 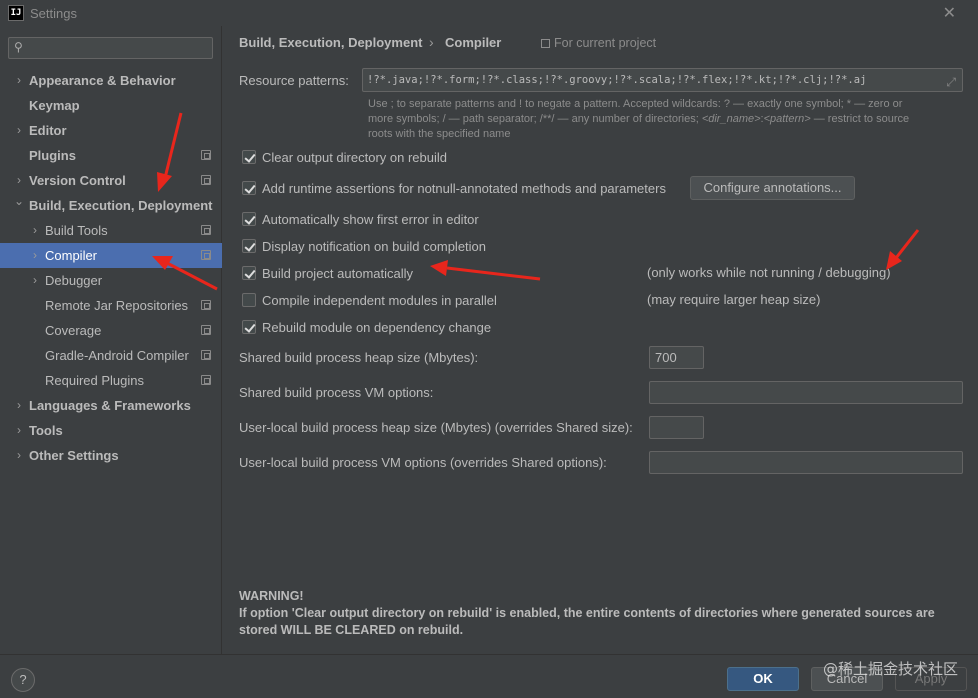 What do you see at coordinates (364, 246) in the screenshot?
I see `display-notification-option: Display notification on build completion` at bounding box center [364, 246].